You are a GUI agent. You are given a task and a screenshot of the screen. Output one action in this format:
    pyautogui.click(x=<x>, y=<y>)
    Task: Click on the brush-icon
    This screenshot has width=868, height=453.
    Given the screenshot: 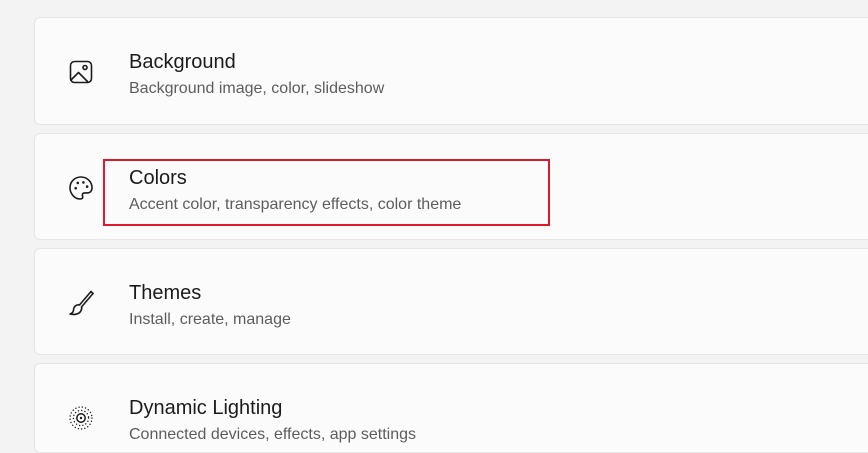 What is the action you would take?
    pyautogui.click(x=81, y=303)
    